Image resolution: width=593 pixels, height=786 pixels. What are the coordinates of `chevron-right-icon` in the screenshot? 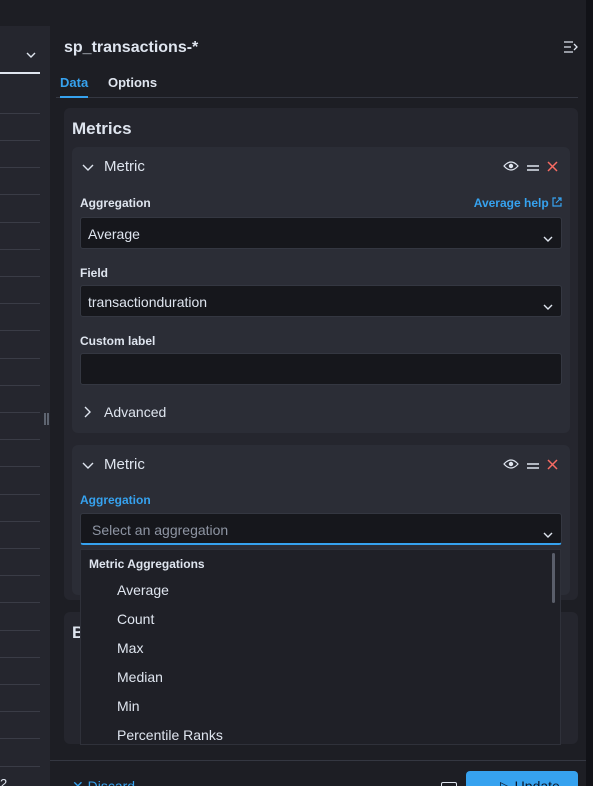 It's located at (87, 413).